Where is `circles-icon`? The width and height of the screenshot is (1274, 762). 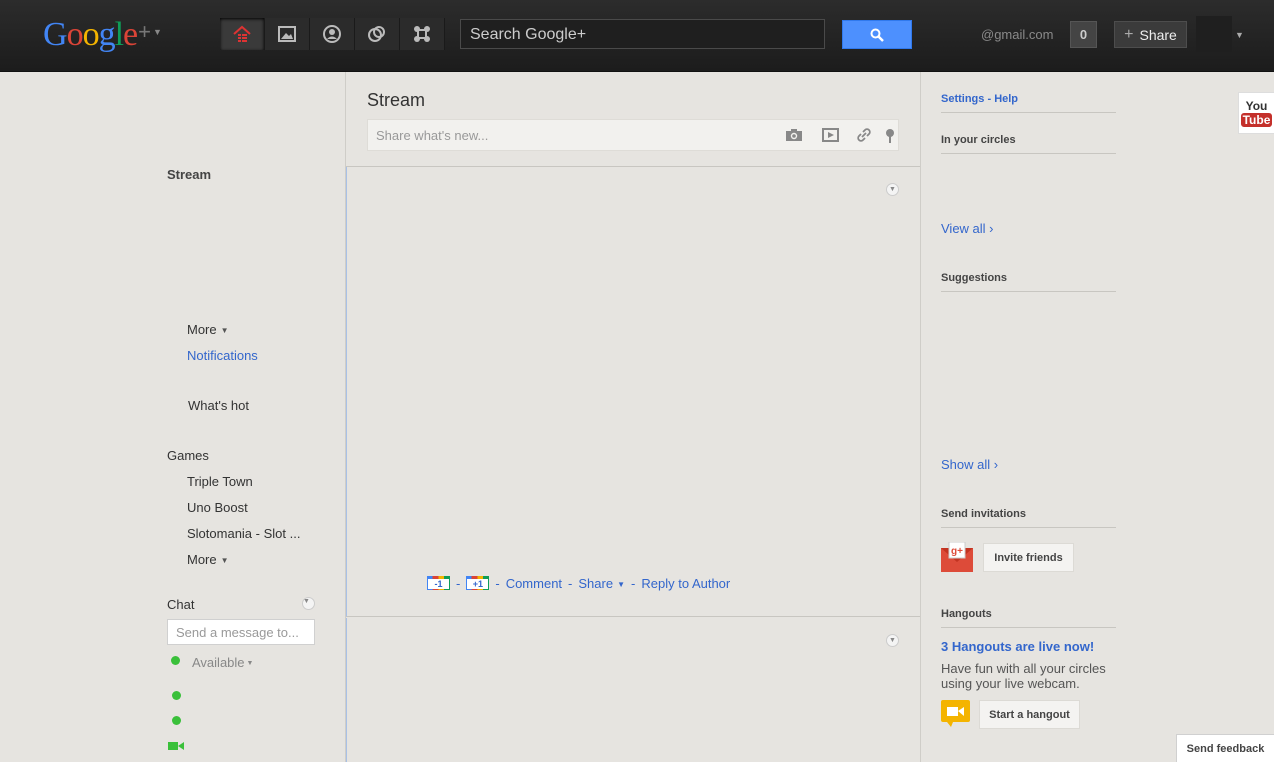 circles-icon is located at coordinates (376, 34).